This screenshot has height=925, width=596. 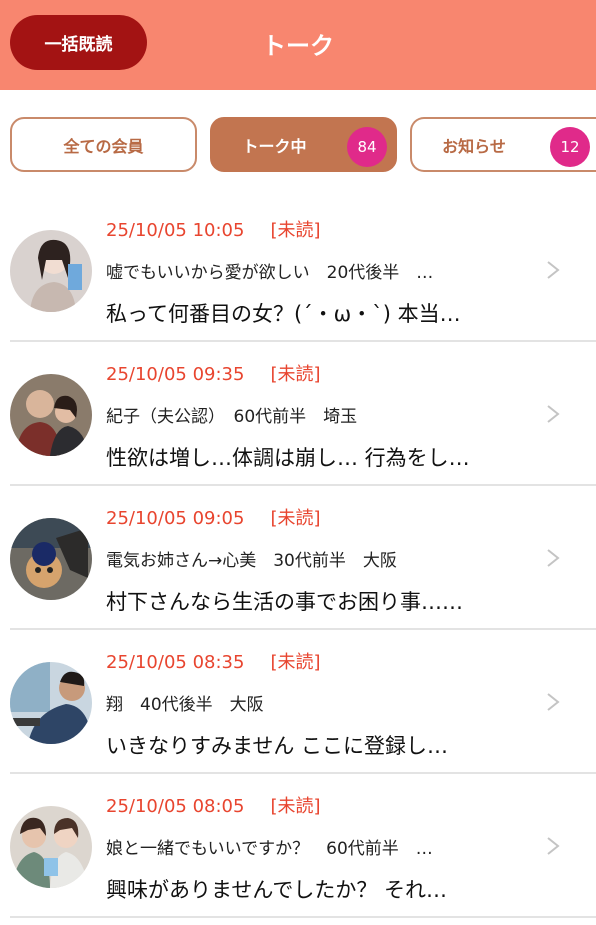 I want to click on page-title: トーク, so click(x=298, y=46).